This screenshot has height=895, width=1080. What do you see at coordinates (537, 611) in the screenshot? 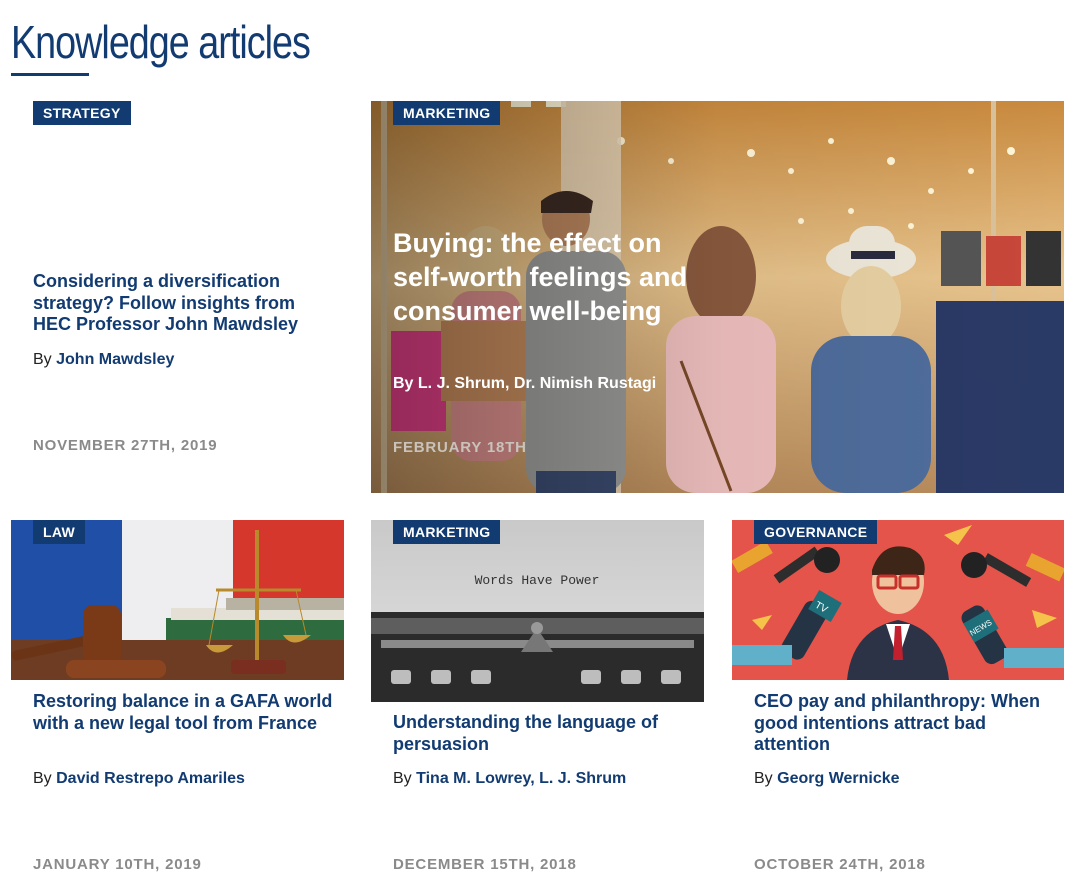
I see `typewriter-image: Words Have Power` at bounding box center [537, 611].